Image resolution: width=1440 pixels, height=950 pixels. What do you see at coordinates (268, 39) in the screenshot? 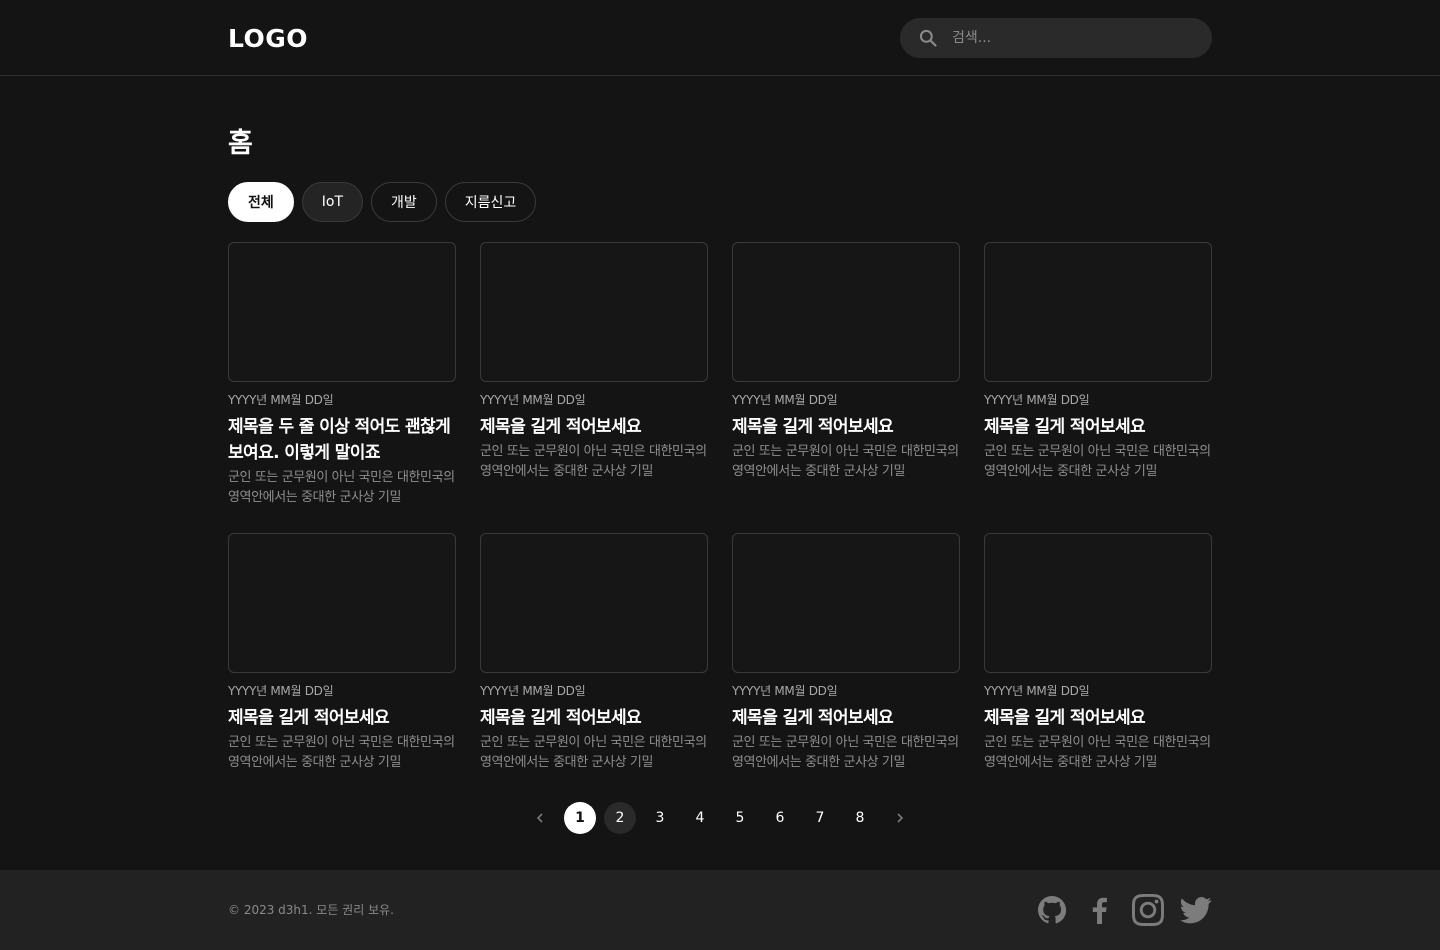
I see `logo: LOGO` at bounding box center [268, 39].